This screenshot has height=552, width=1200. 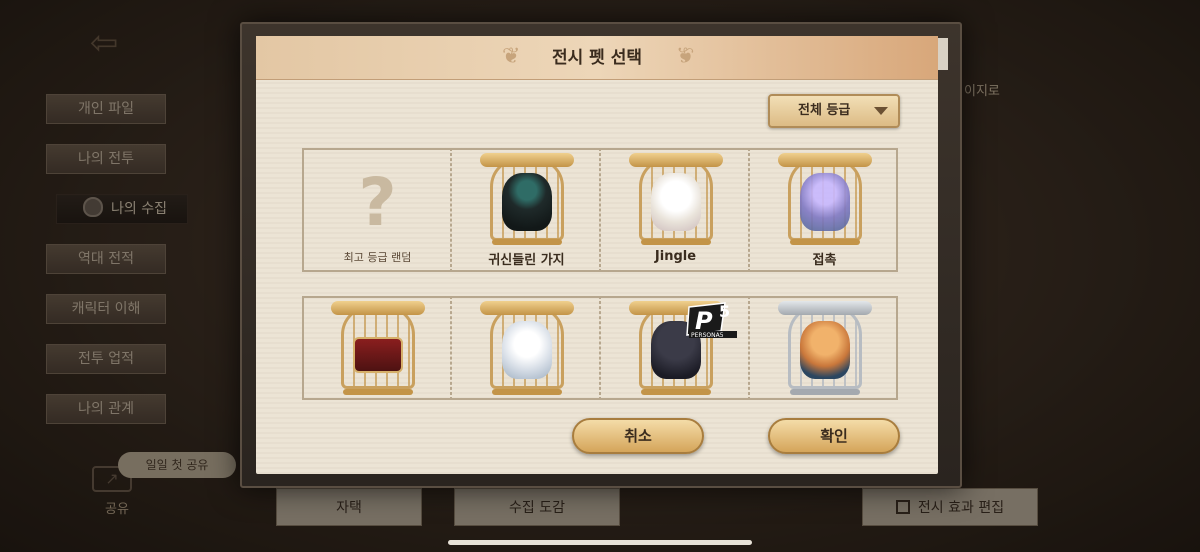 I want to click on red-chest-pet, so click(x=378, y=355).